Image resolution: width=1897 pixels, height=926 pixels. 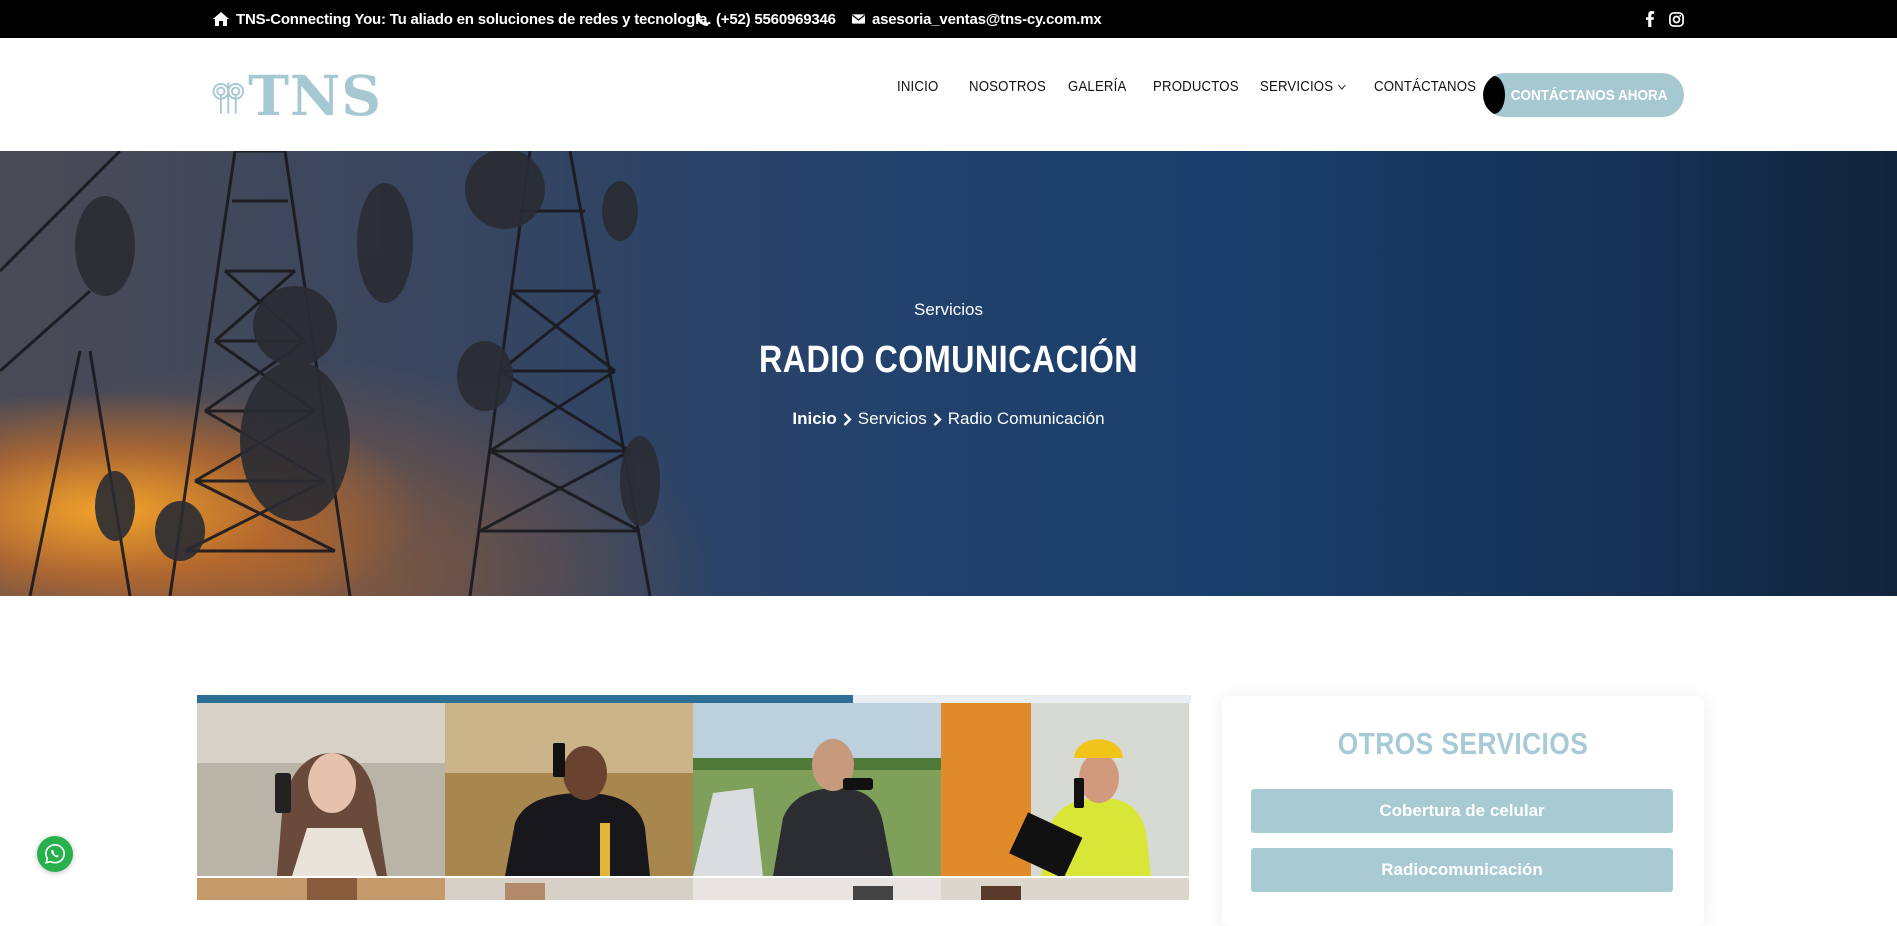 I want to click on gallery-progress-bar, so click(x=694, y=699).